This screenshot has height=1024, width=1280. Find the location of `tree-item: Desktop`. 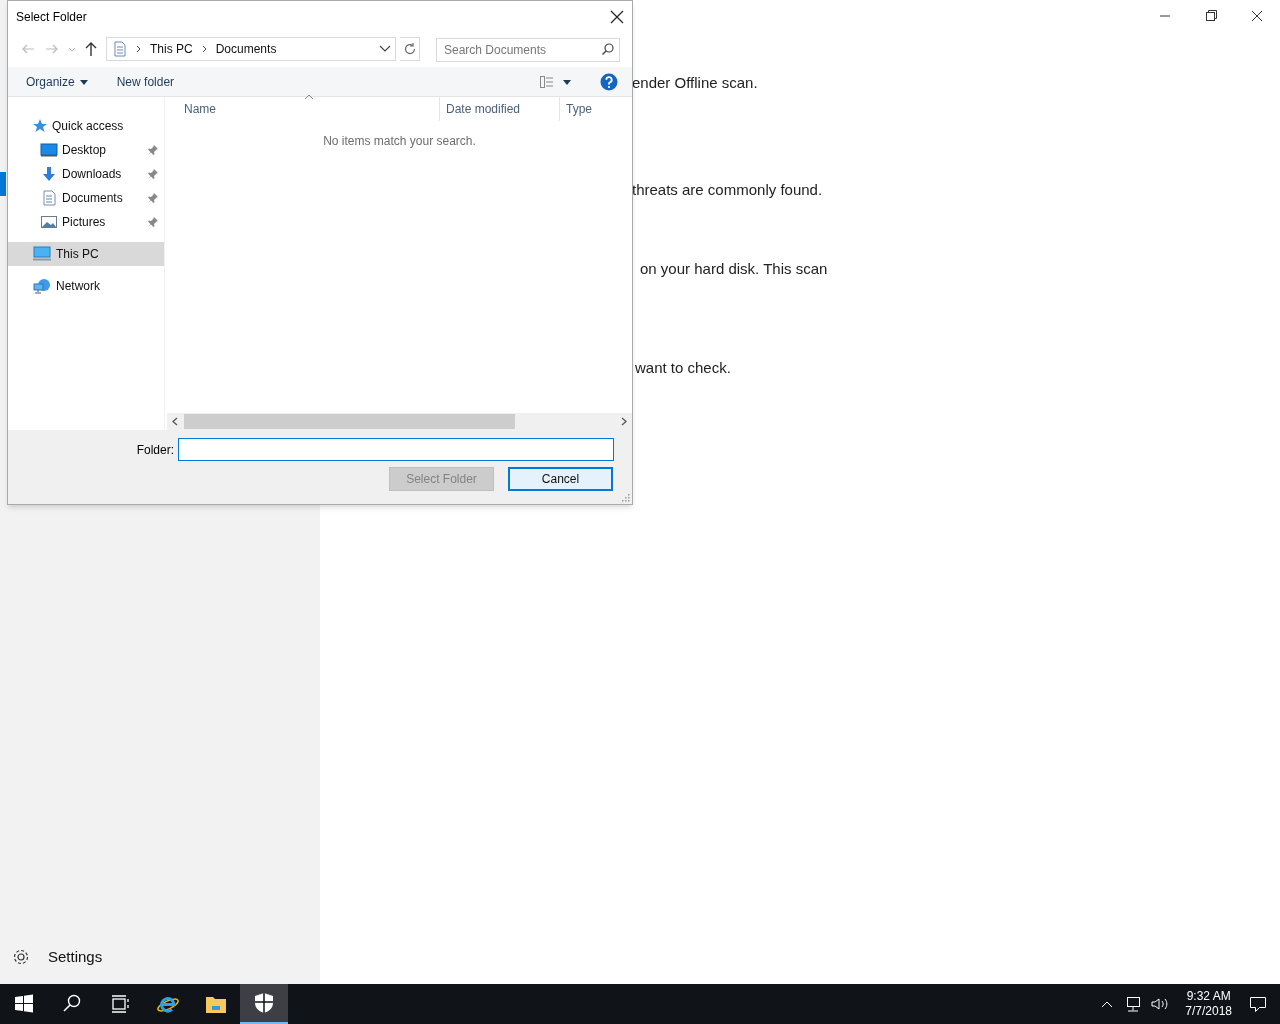

tree-item: Desktop is located at coordinates (86, 150).